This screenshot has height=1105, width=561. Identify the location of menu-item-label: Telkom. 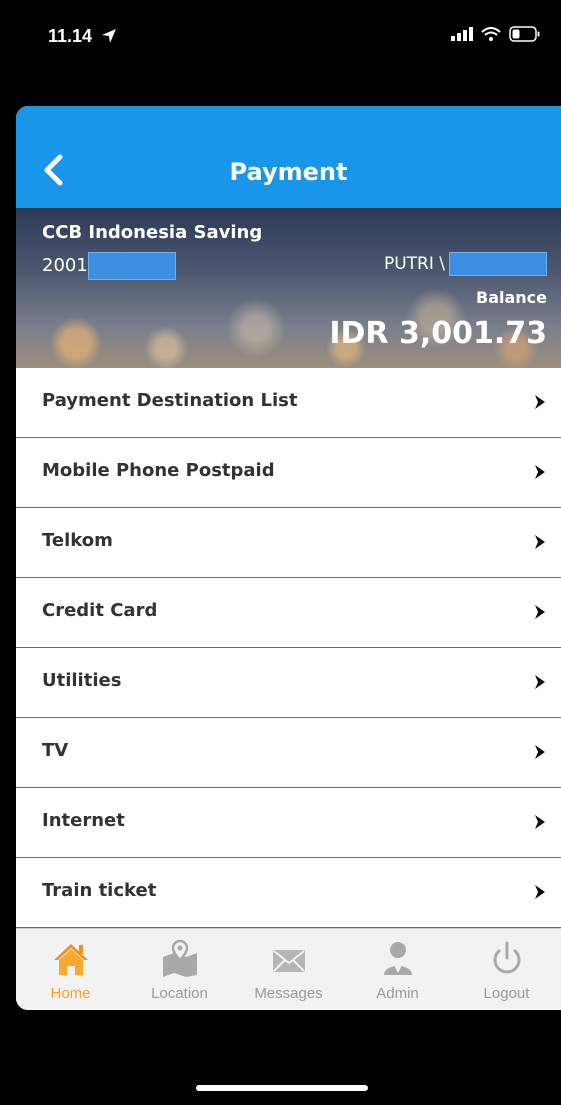
(77, 540).